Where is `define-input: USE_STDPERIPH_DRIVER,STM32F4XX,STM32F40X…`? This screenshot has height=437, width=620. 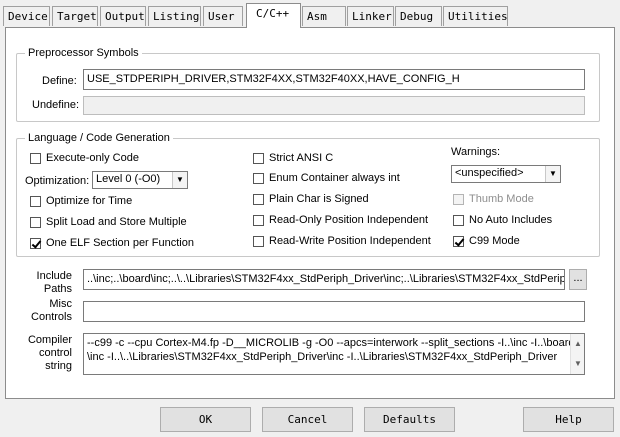
define-input: USE_STDPERIPH_DRIVER,STM32F4XX,STM32F40X… is located at coordinates (334, 79).